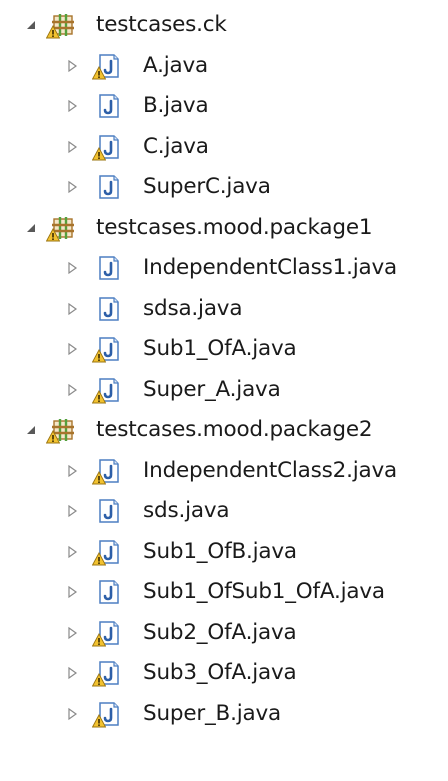  What do you see at coordinates (193, 308) in the screenshot?
I see `file-label: sdsa.java` at bounding box center [193, 308].